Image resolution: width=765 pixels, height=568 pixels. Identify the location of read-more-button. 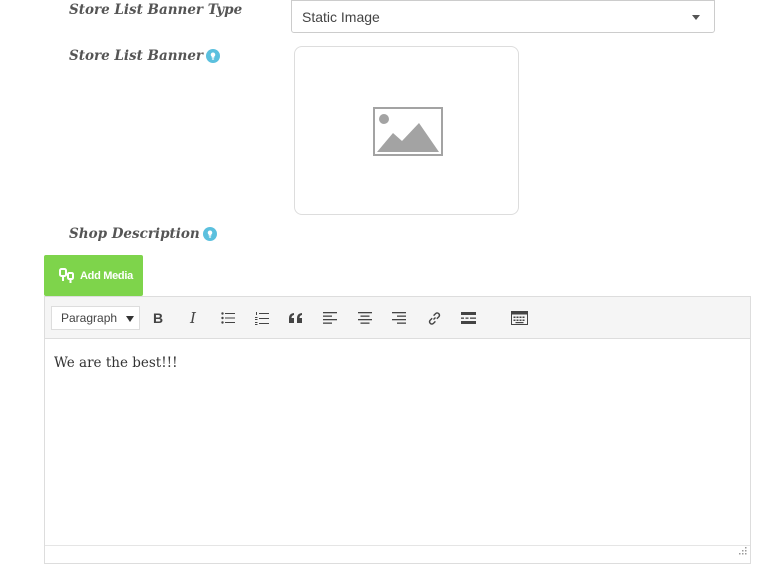
(468, 318).